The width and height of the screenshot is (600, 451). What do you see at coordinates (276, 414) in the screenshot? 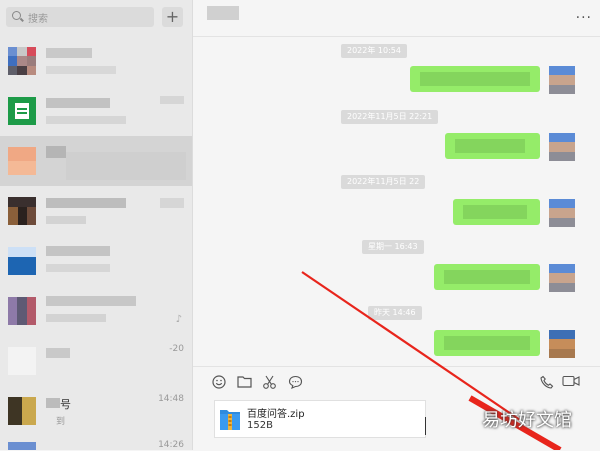
I see `file-name: 百度问答.zip` at bounding box center [276, 414].